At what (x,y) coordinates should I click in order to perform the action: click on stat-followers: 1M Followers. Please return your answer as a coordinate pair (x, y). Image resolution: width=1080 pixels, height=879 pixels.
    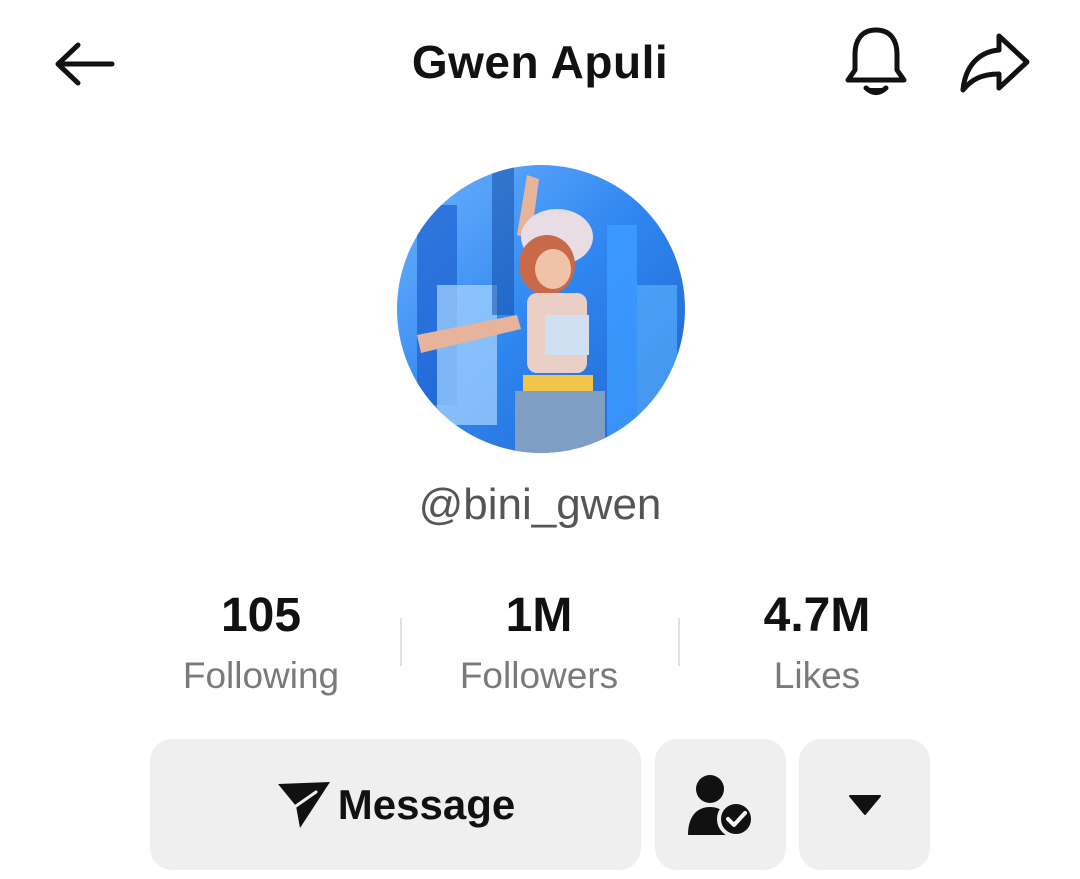
    Looking at the image, I should click on (539, 648).